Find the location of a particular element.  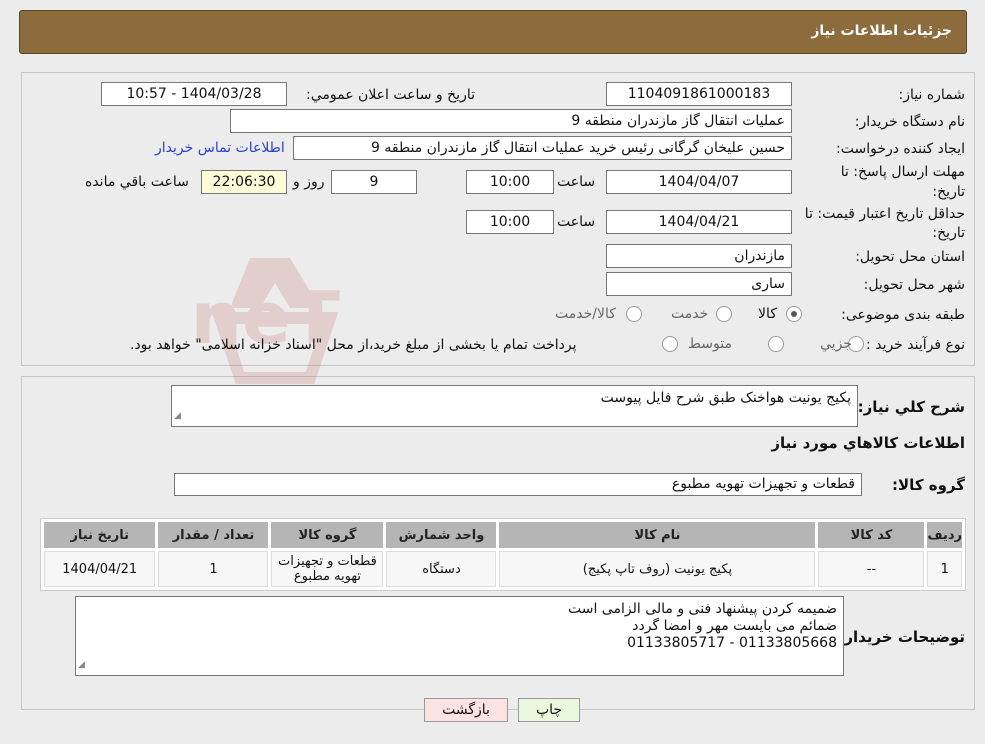

col-name-header: نام کالا is located at coordinates (657, 535).